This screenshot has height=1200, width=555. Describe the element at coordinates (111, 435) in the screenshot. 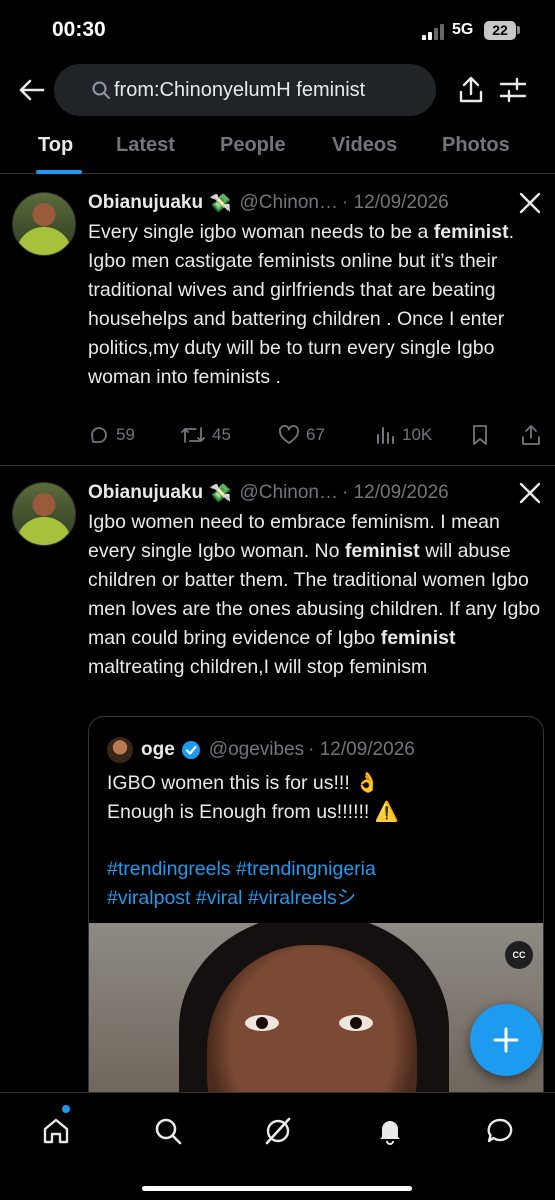

I see `reply-button: 59` at that location.